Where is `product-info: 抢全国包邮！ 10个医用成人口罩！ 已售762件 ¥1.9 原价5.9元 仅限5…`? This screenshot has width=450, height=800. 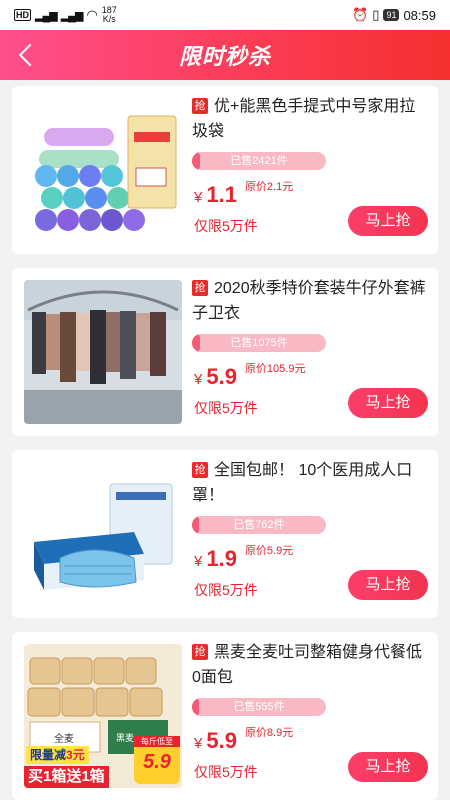
product-info: 抢全国包邮！ 10个医用成人口罩！ 已售762件 ¥1.9 原价5.9元 仅限5… is located at coordinates (310, 536).